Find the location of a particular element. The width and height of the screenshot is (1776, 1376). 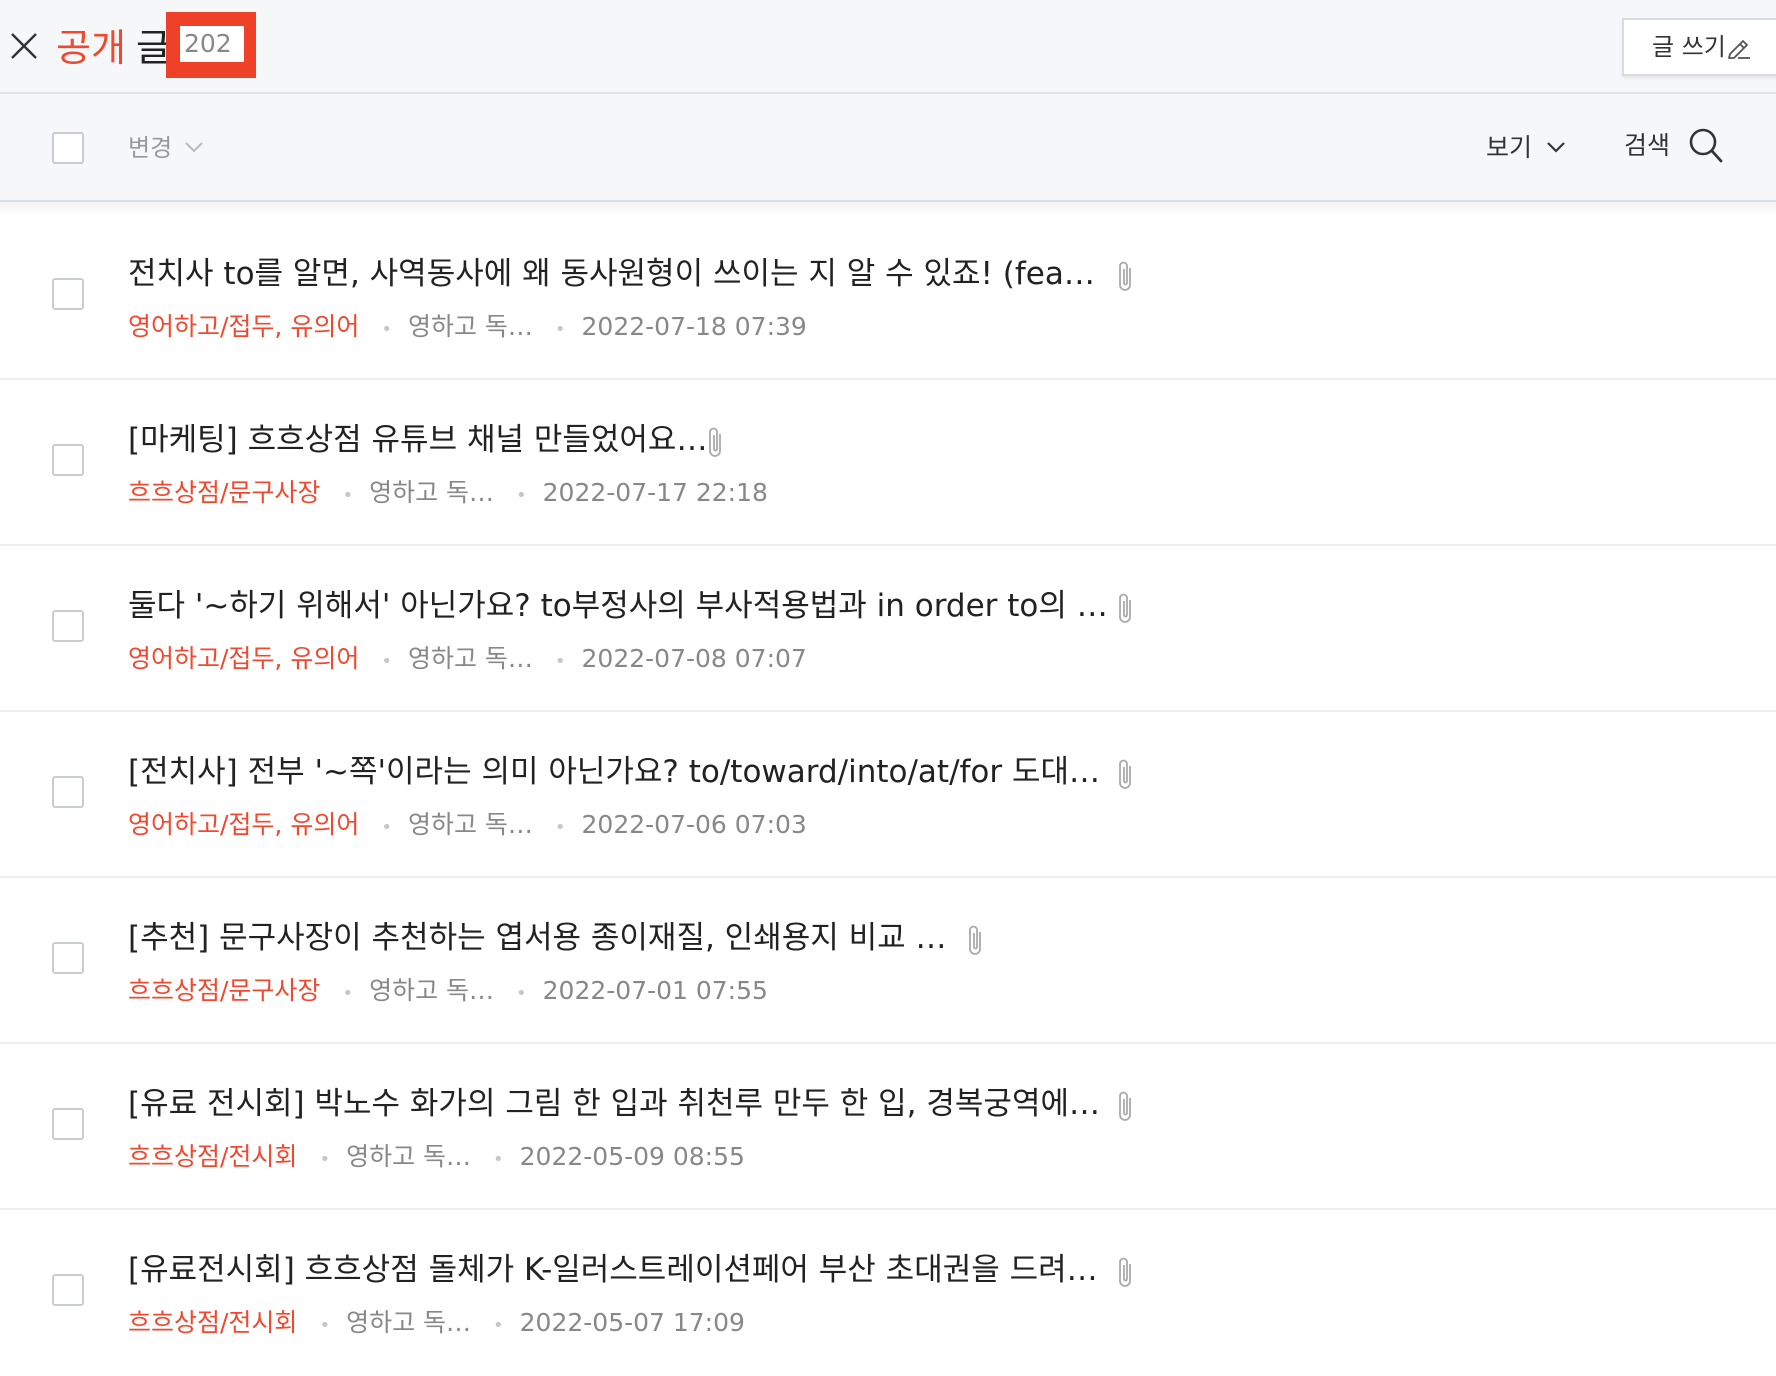

post-date: 2022-07-18 07:39 is located at coordinates (694, 326).